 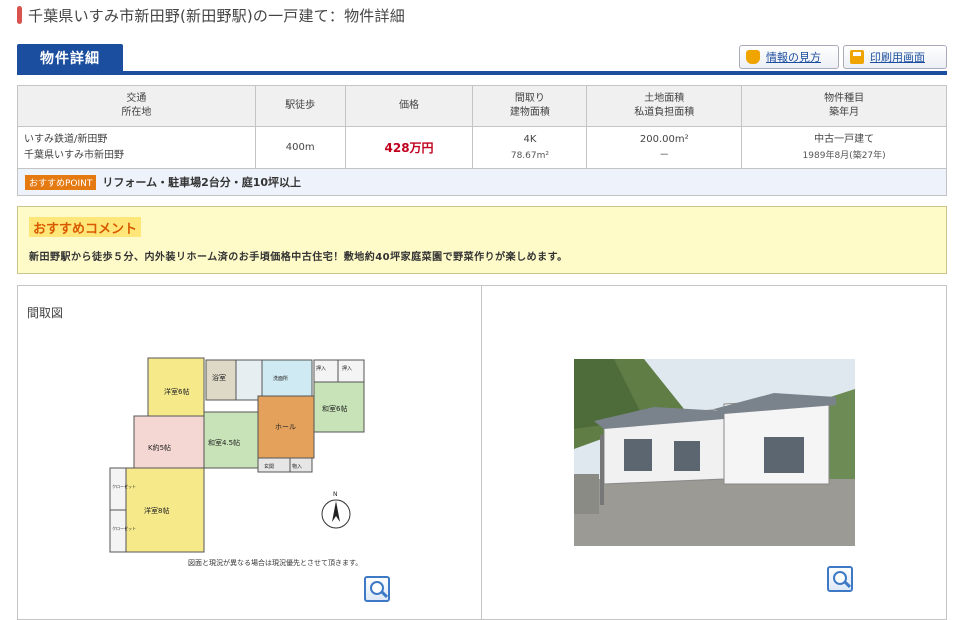 I want to click on print-view-button: 印刷用画面, so click(x=895, y=57).